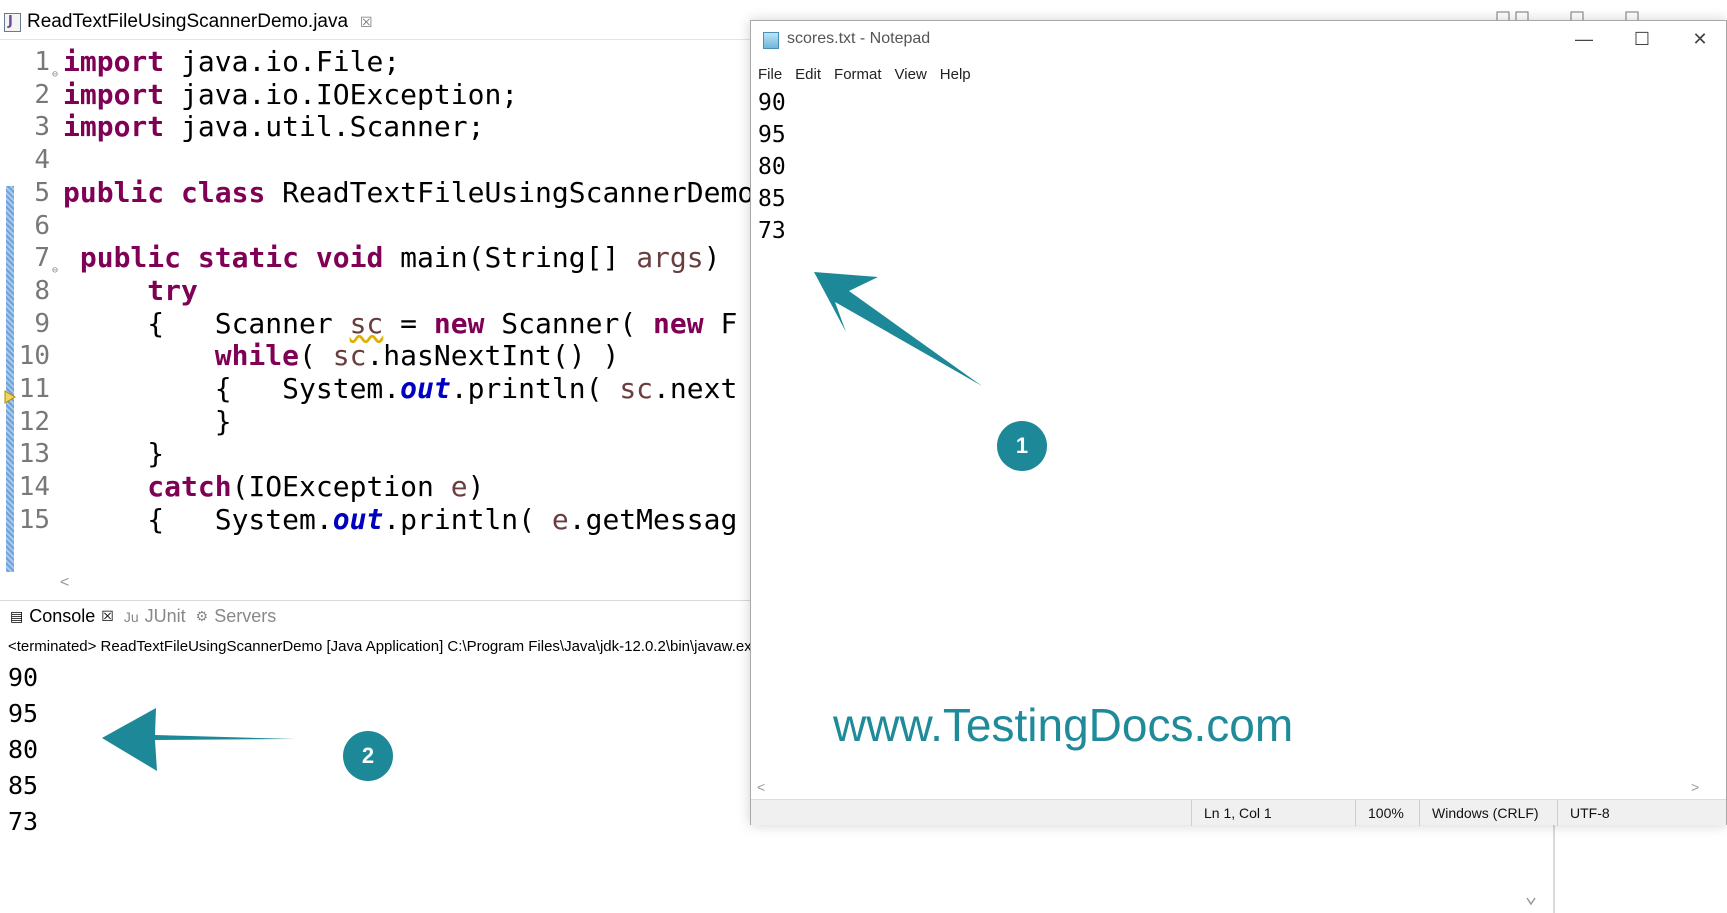 This screenshot has height=913, width=1727. What do you see at coordinates (202, 616) in the screenshot?
I see `servers-icon: ⚙` at bounding box center [202, 616].